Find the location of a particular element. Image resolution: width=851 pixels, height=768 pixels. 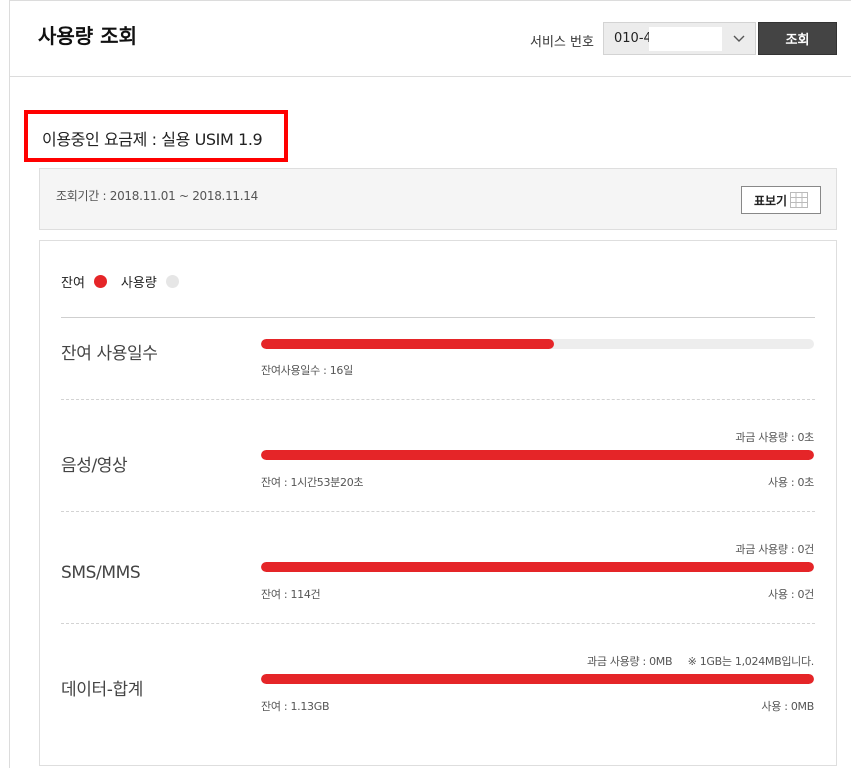

billing-usage-note: 과금 사용량 : 0초 is located at coordinates (774, 437).